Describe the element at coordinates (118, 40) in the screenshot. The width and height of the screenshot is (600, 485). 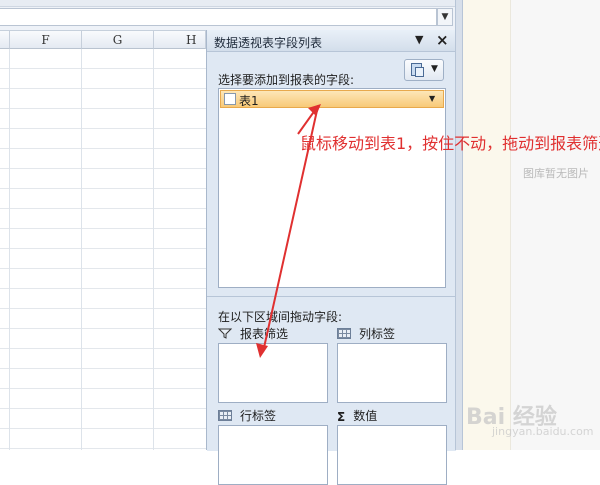
I see `column-header-g: G` at that location.